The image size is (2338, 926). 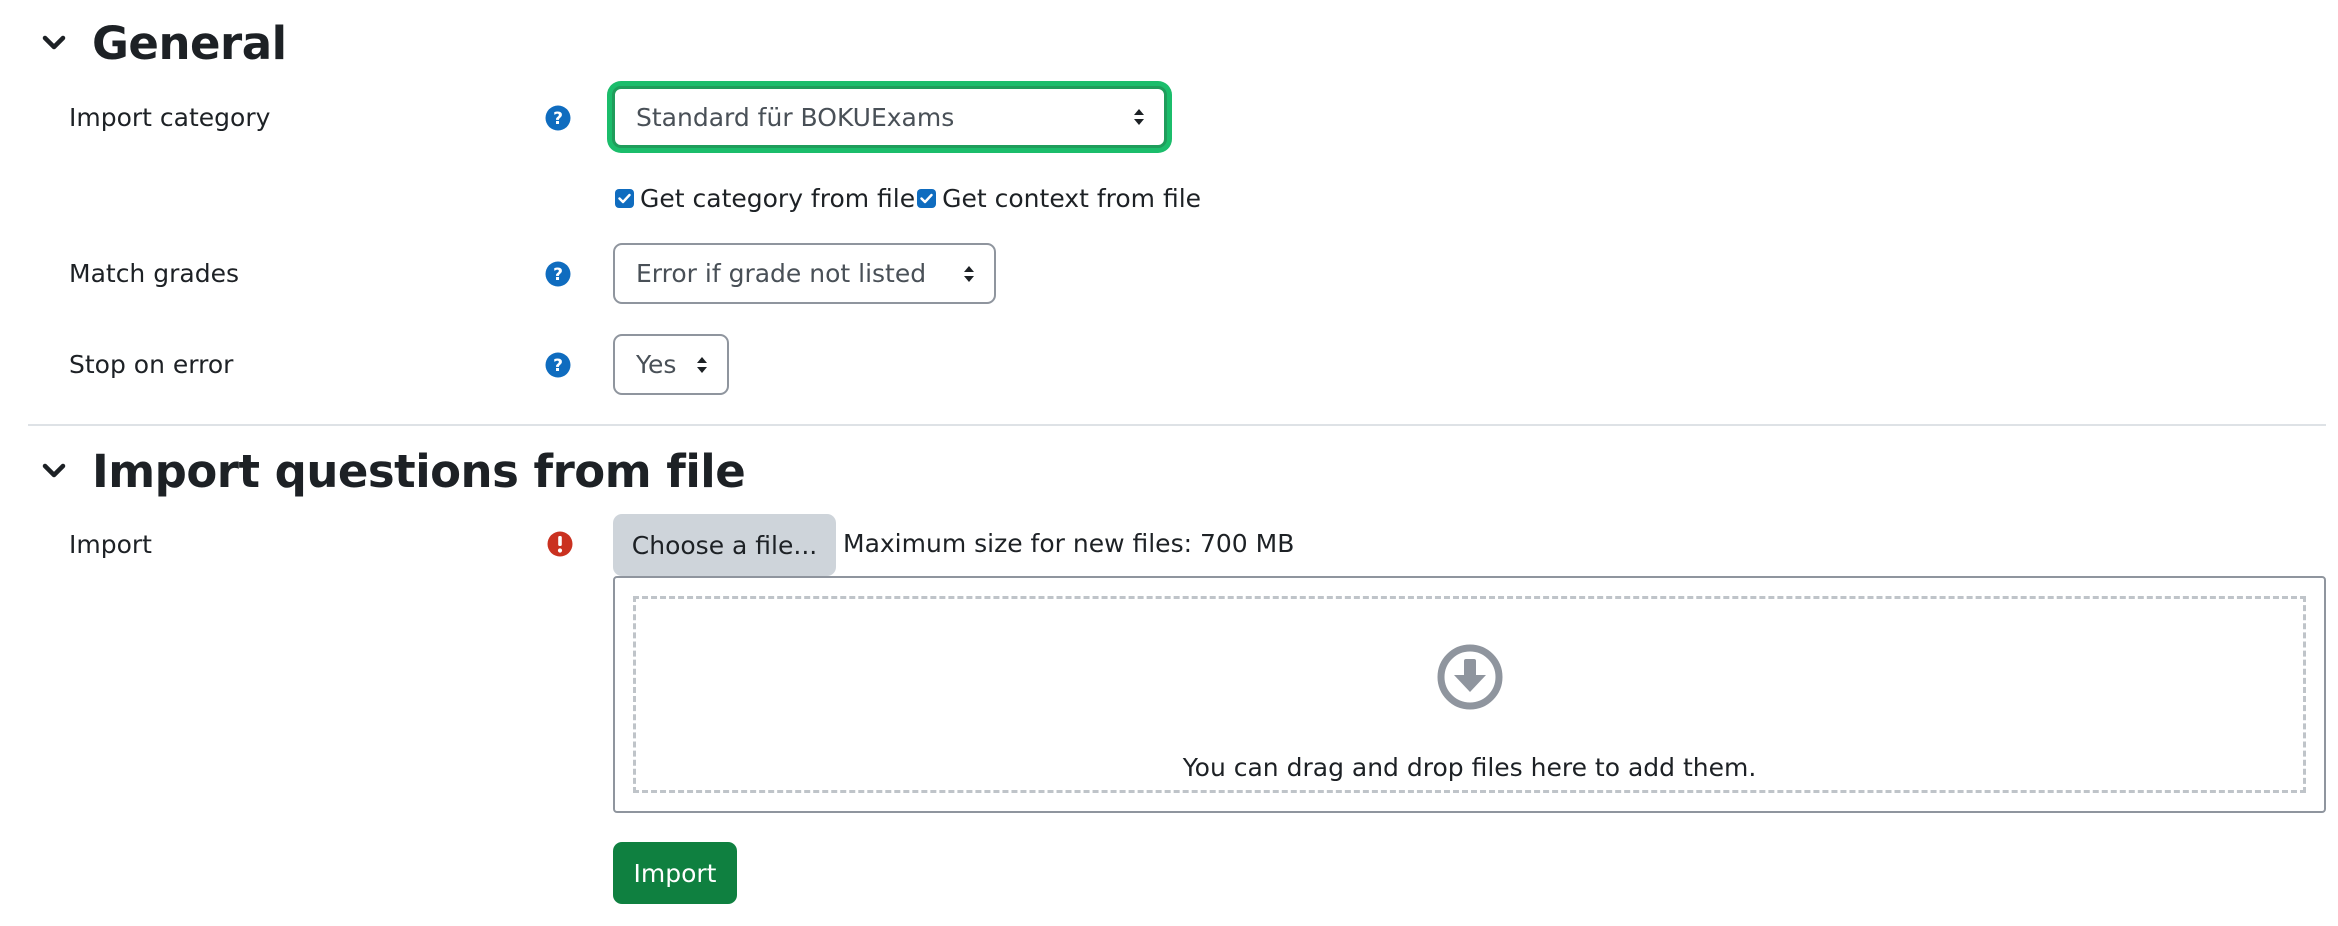 I want to click on general-section-title: General, so click(x=189, y=43).